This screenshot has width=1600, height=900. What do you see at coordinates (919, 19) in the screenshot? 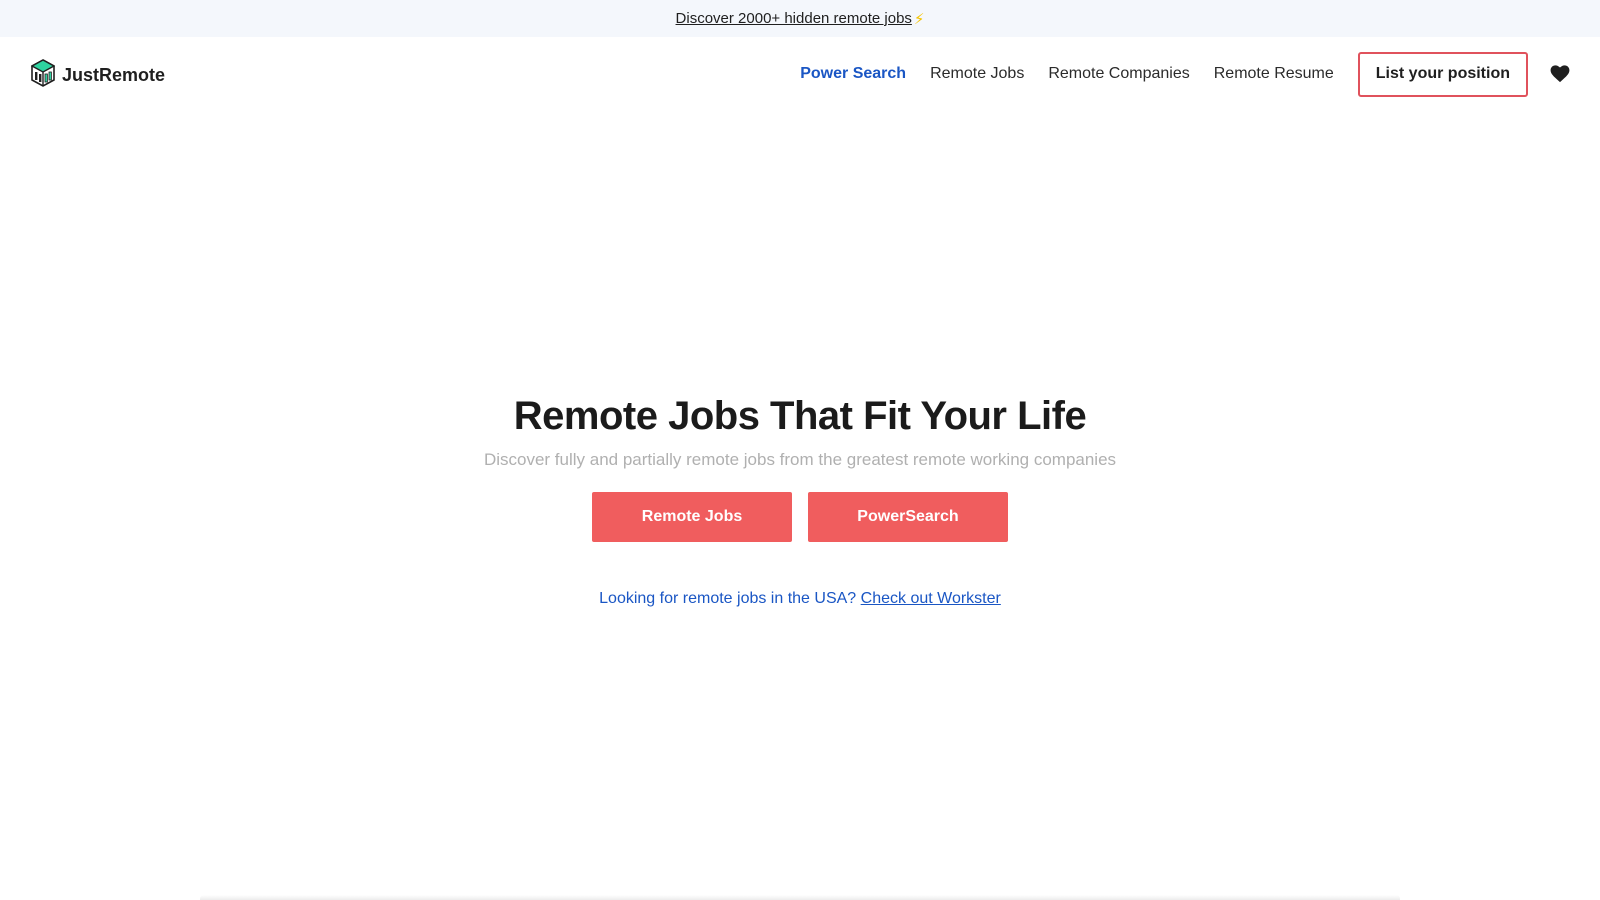
I see `lightning-icon: ⚡` at bounding box center [919, 19].